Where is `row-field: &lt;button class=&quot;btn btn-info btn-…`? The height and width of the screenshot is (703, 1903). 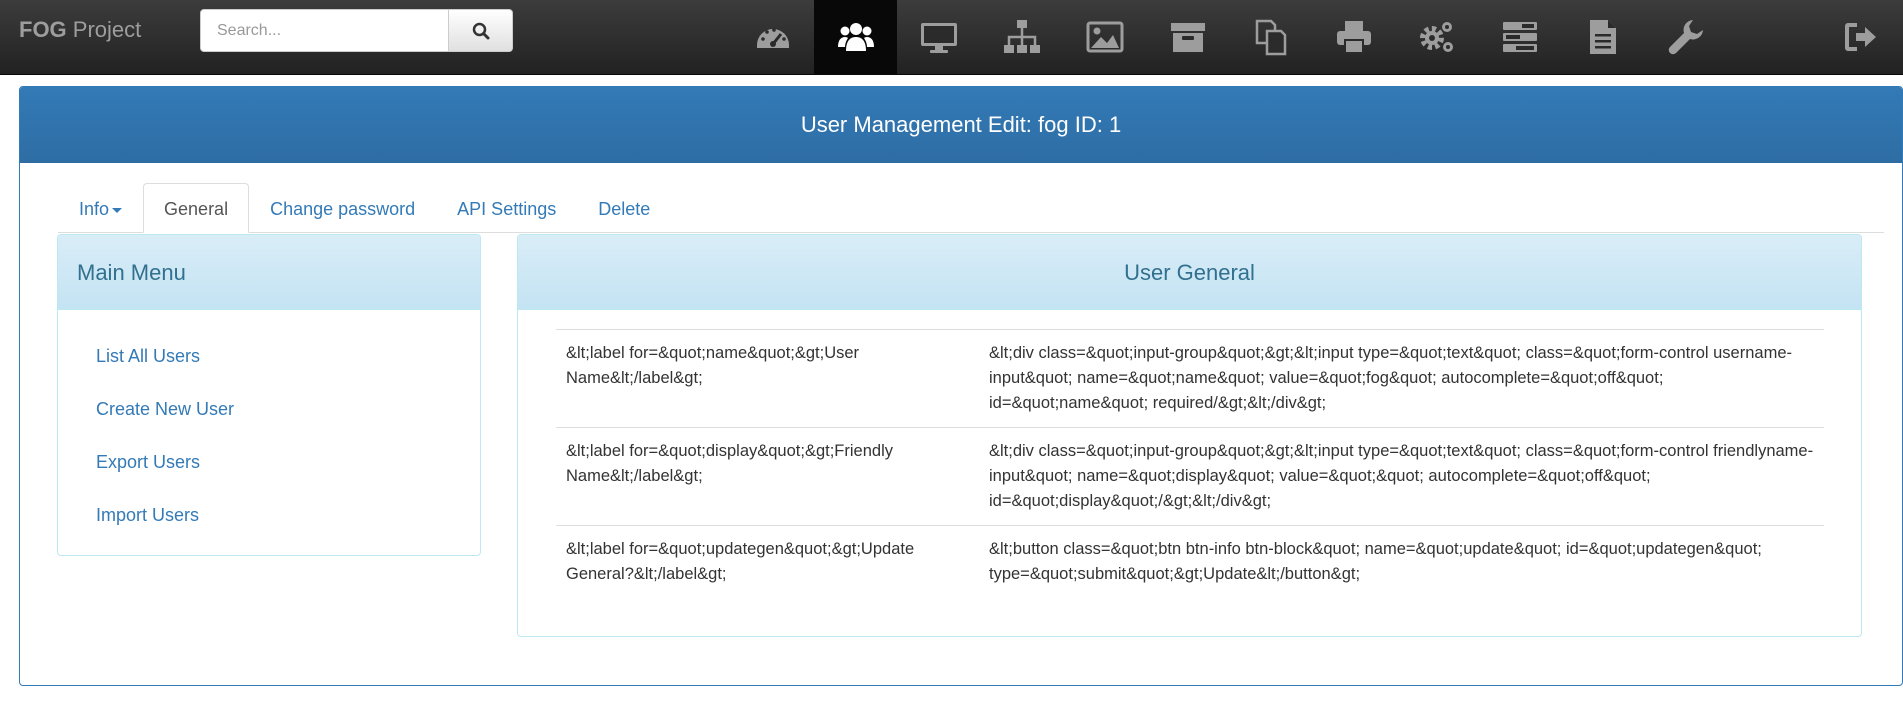 row-field: &lt;button class=&quot;btn btn-info btn-… is located at coordinates (1401, 561).